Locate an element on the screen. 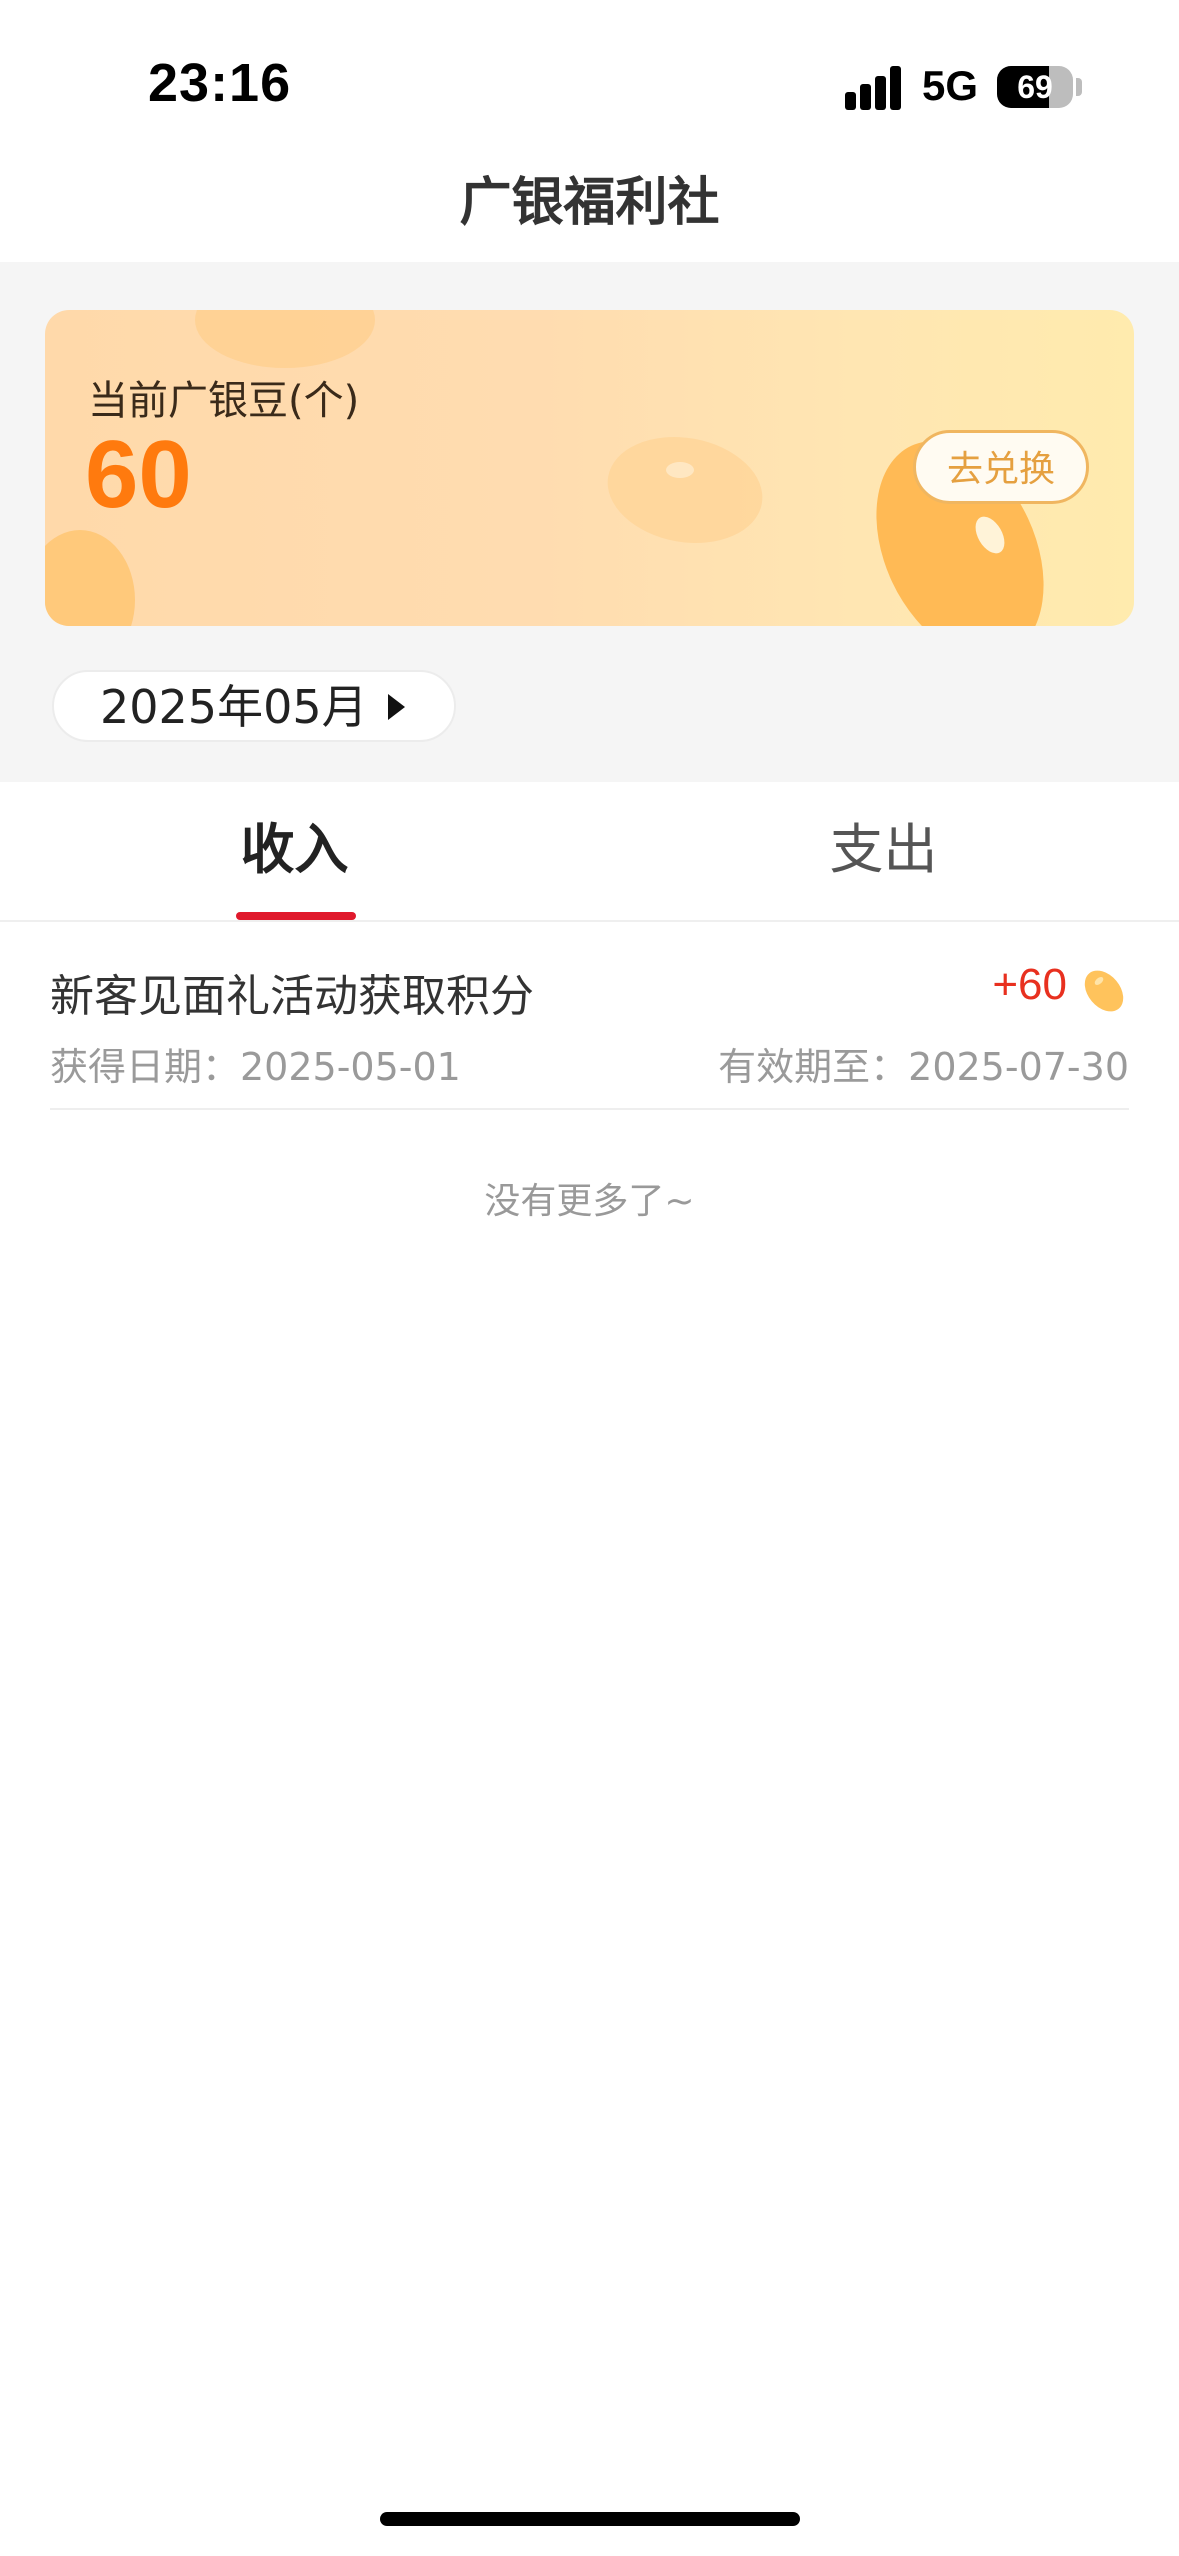 This screenshot has width=1179, height=2556. status-bar: 23:16 5G 69 is located at coordinates (589, 75).